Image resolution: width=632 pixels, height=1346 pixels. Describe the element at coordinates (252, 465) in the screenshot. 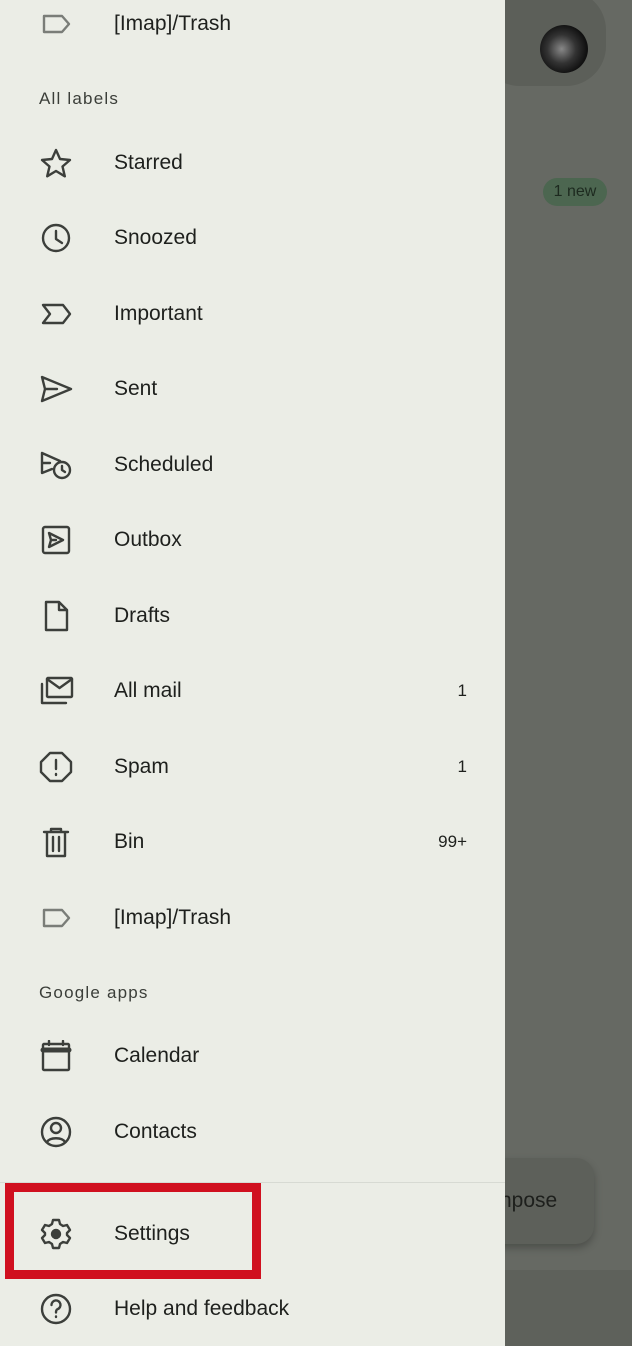

I see `drawer-item-scheduled: Scheduled` at that location.